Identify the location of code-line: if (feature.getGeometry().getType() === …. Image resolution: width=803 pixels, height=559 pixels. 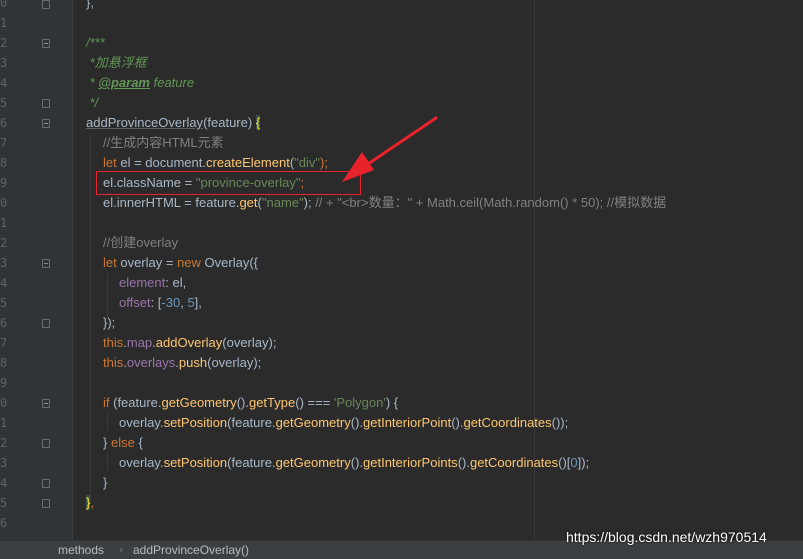
(250, 403).